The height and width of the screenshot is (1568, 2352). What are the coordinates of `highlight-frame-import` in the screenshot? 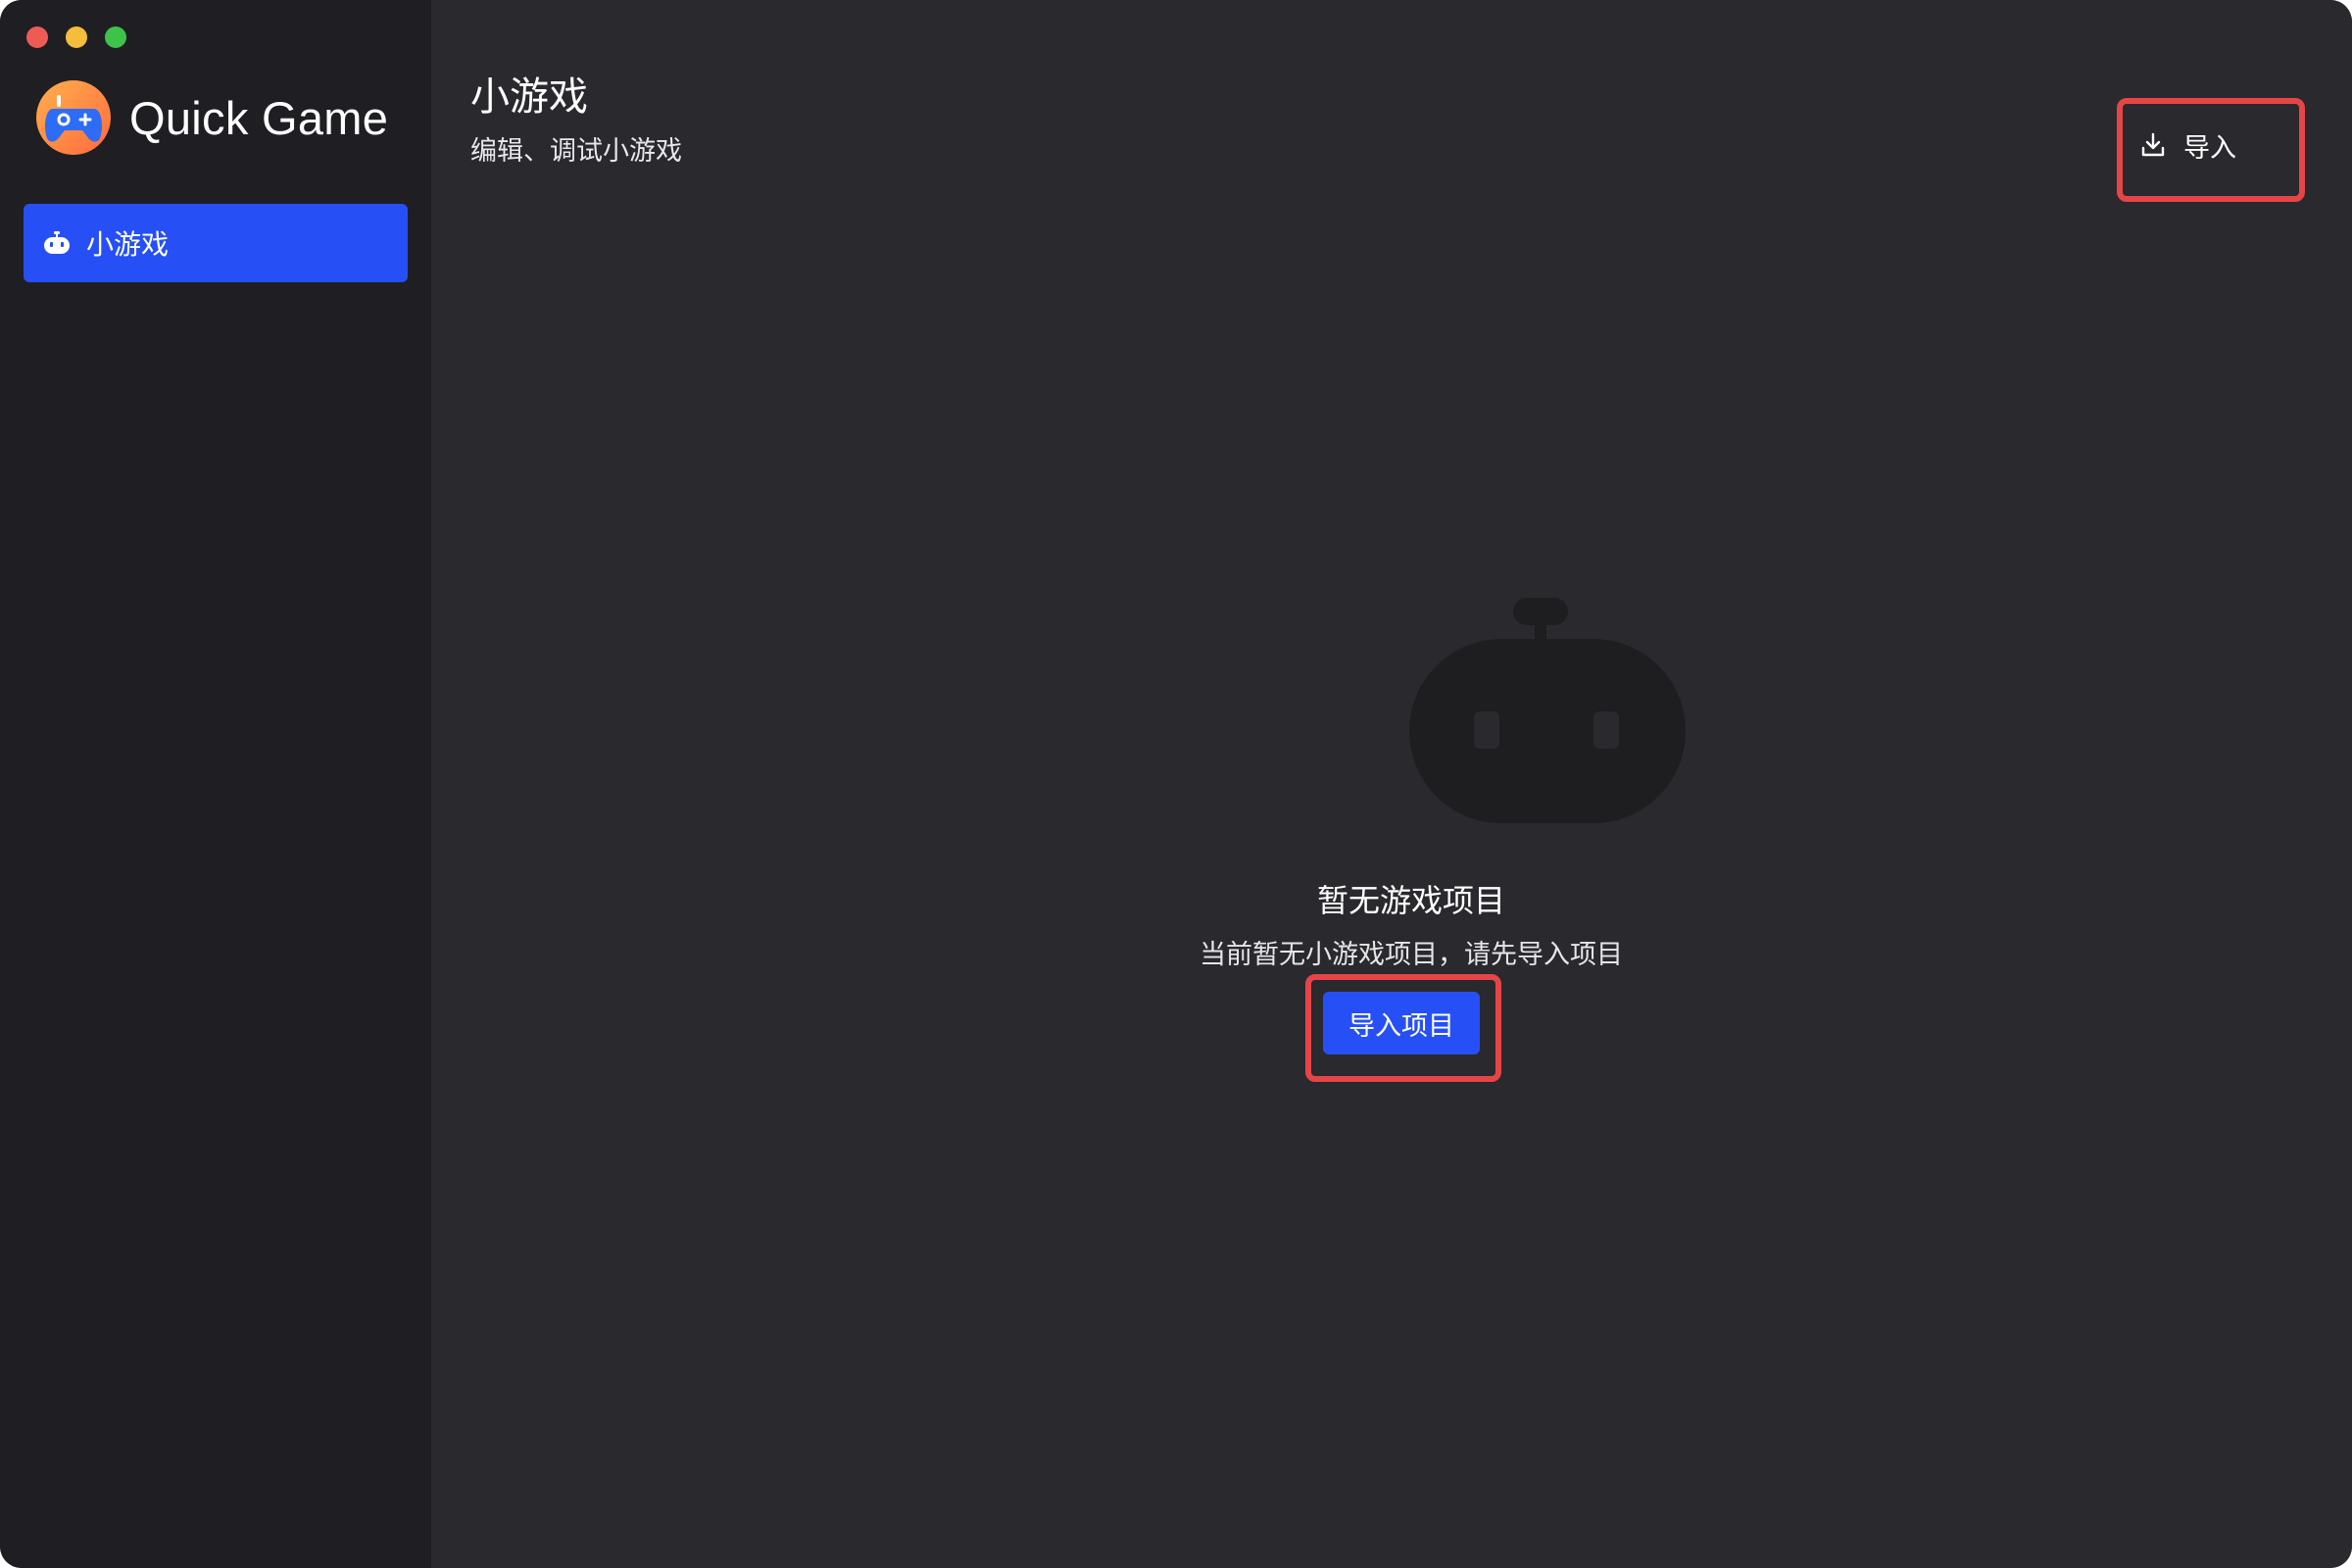 It's located at (2211, 150).